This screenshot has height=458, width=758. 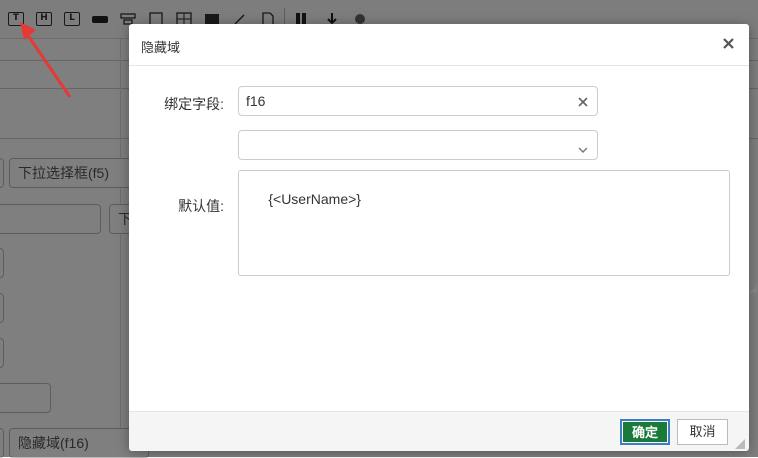 What do you see at coordinates (439, 45) in the screenshot?
I see `dialog-header: 隐藏域` at bounding box center [439, 45].